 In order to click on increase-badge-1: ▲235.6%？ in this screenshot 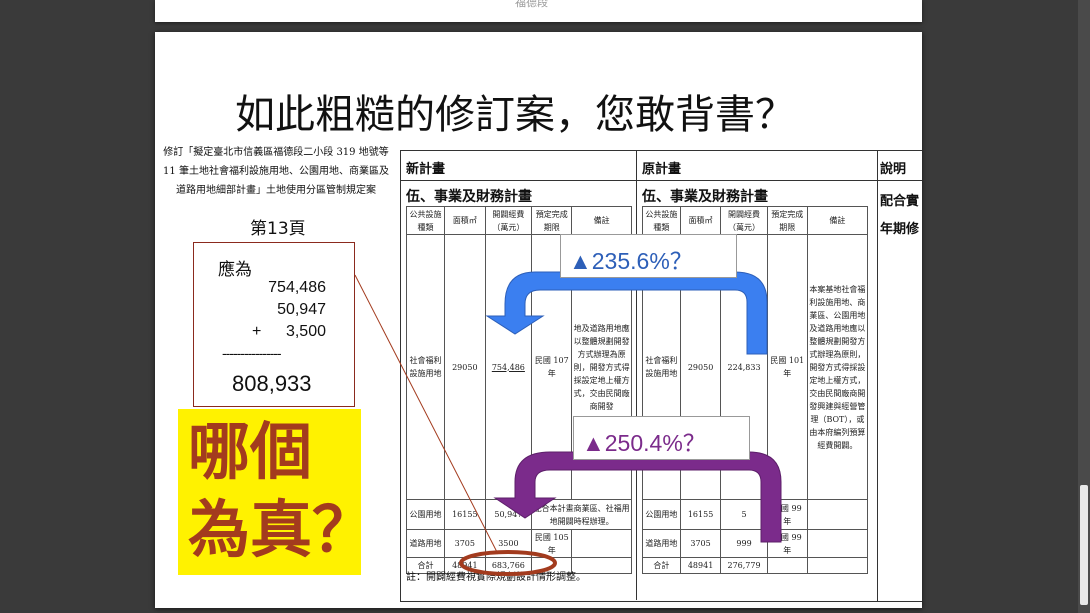, I will do `click(648, 256)`.